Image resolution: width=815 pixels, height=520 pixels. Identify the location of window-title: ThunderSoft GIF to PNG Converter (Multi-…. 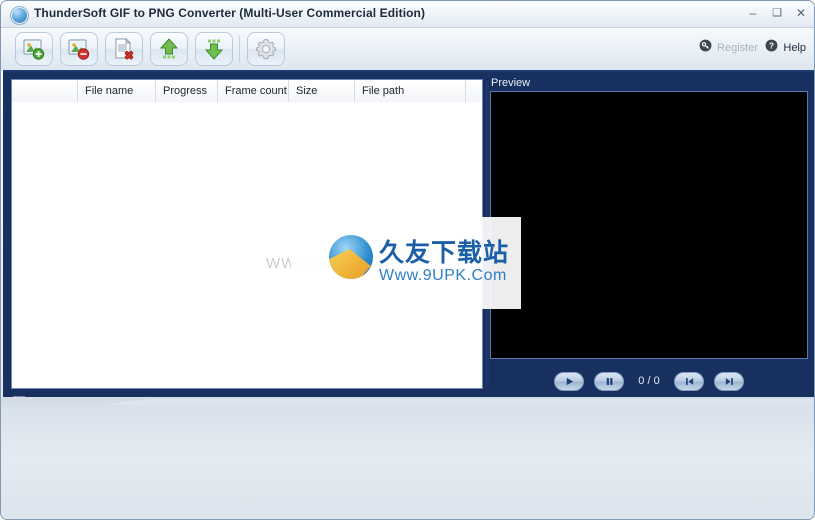
(230, 13).